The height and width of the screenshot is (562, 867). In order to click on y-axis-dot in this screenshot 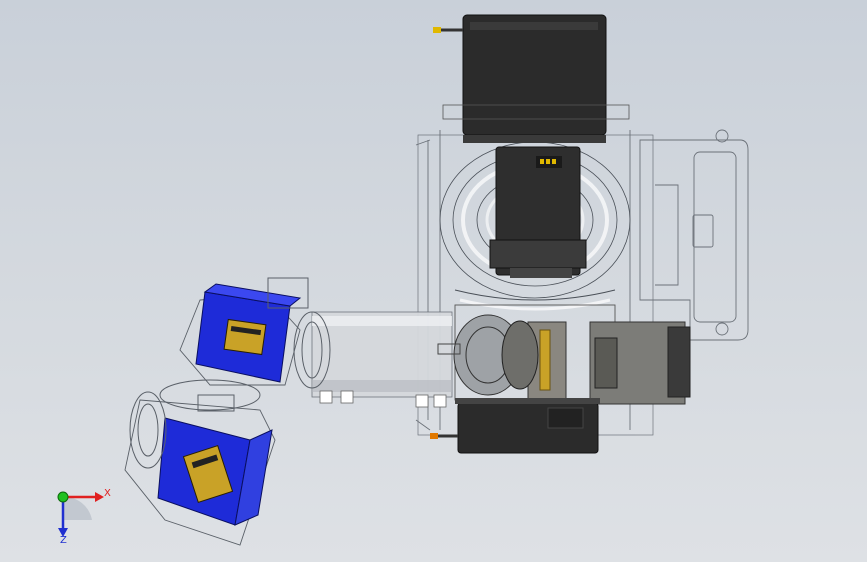, I will do `click(63, 497)`.